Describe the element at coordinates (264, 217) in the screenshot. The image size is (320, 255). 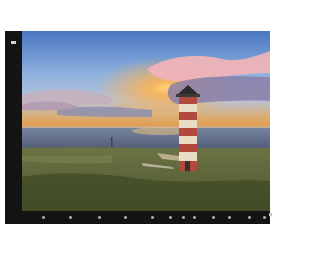
I see `more-icon` at that location.